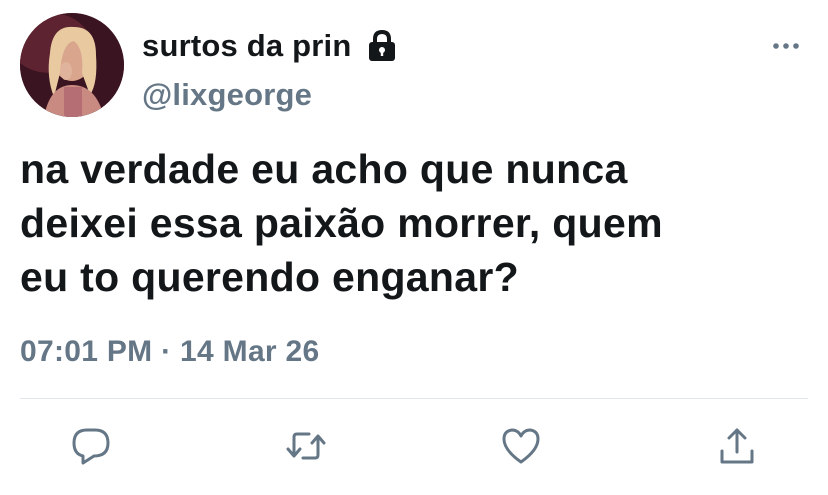  What do you see at coordinates (414, 398) in the screenshot?
I see `divider` at bounding box center [414, 398].